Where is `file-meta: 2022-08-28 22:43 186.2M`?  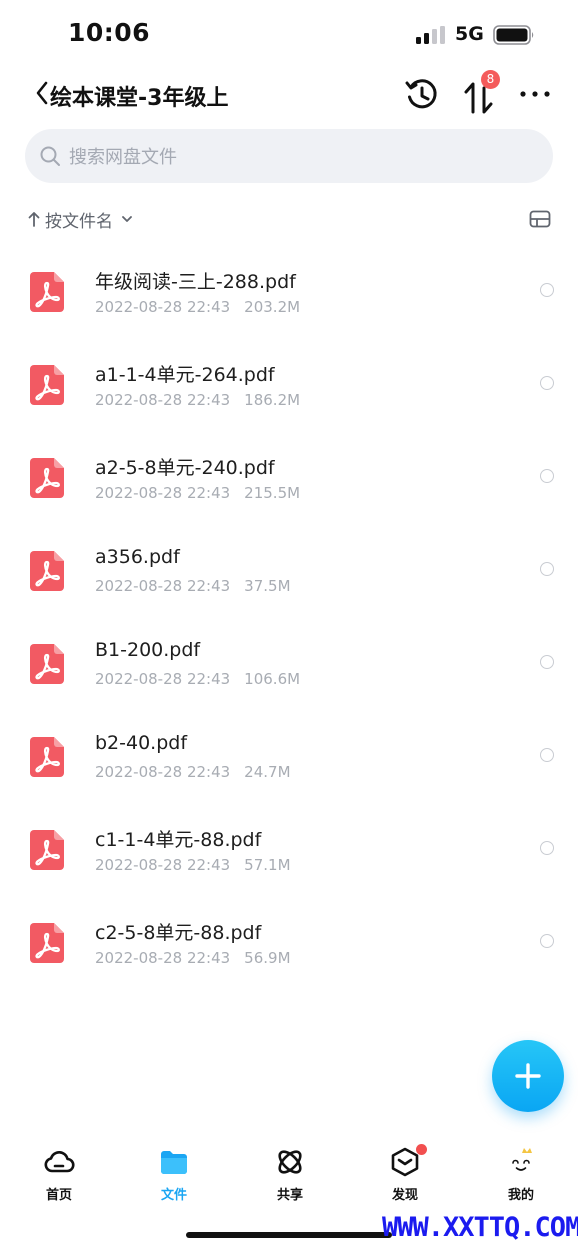
file-meta: 2022-08-28 22:43 186.2M is located at coordinates (197, 400).